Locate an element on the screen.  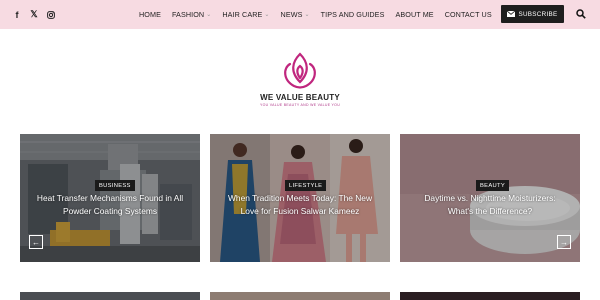
x-icon: 𝕏 is located at coordinates (34, 15).